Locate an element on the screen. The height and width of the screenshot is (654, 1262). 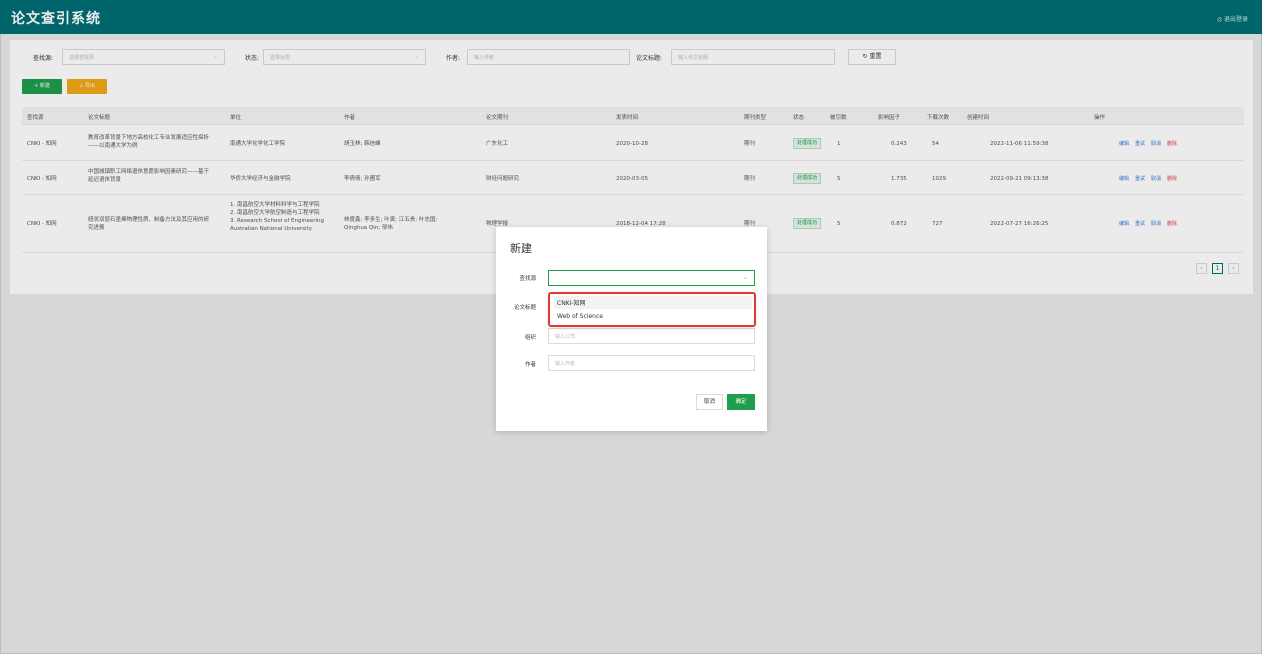
org-placeholder: 输入公司 is located at coordinates (565, 337).